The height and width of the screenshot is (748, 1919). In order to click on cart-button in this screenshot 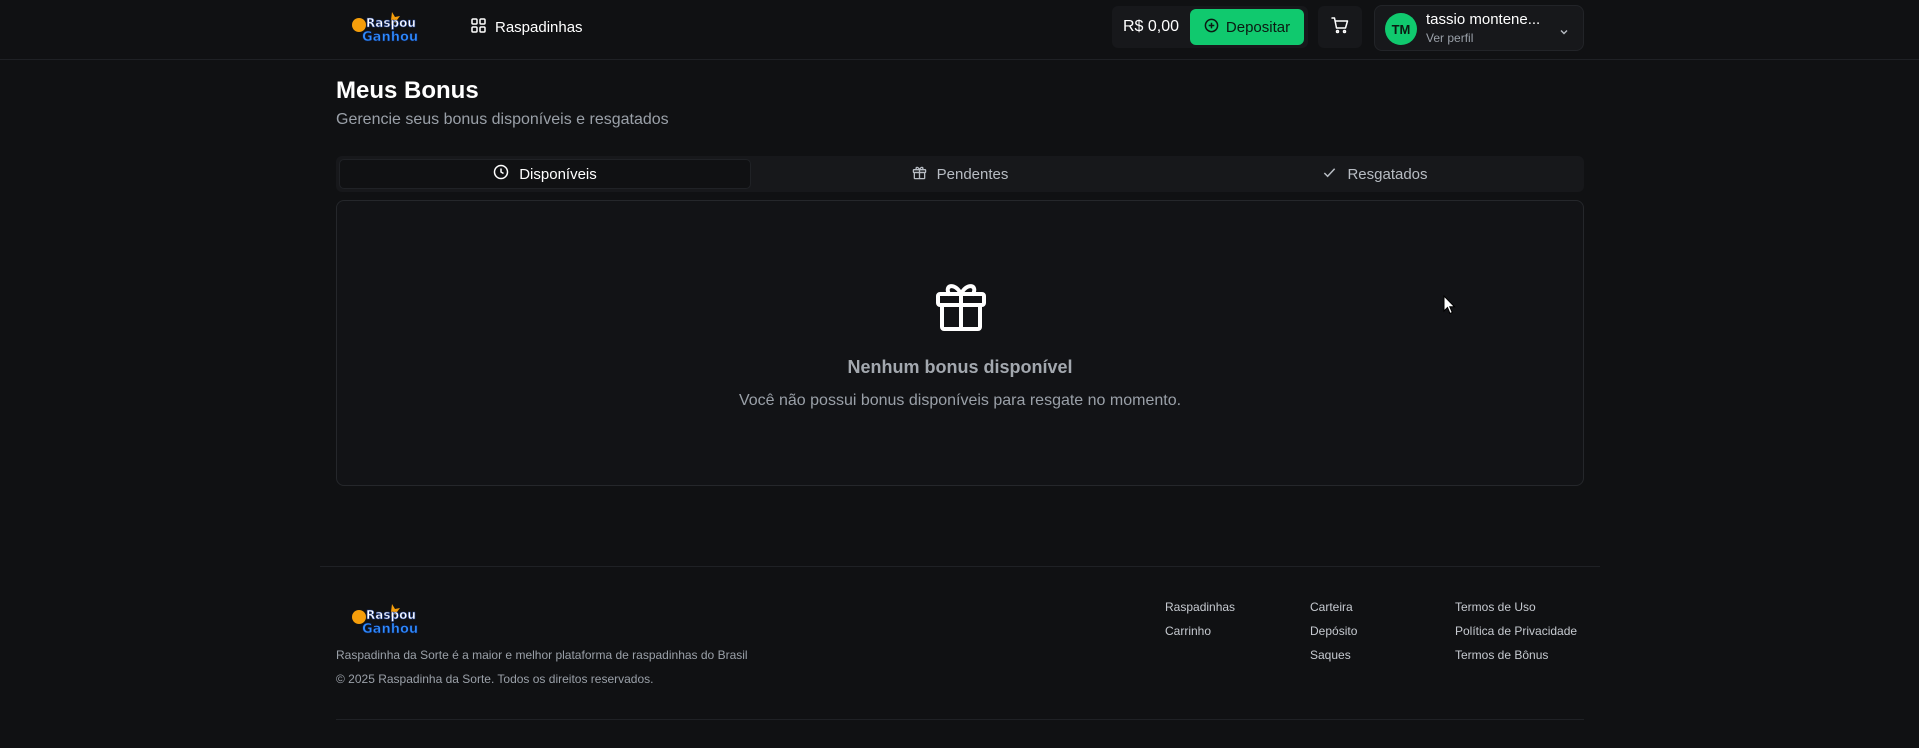, I will do `click(1340, 27)`.